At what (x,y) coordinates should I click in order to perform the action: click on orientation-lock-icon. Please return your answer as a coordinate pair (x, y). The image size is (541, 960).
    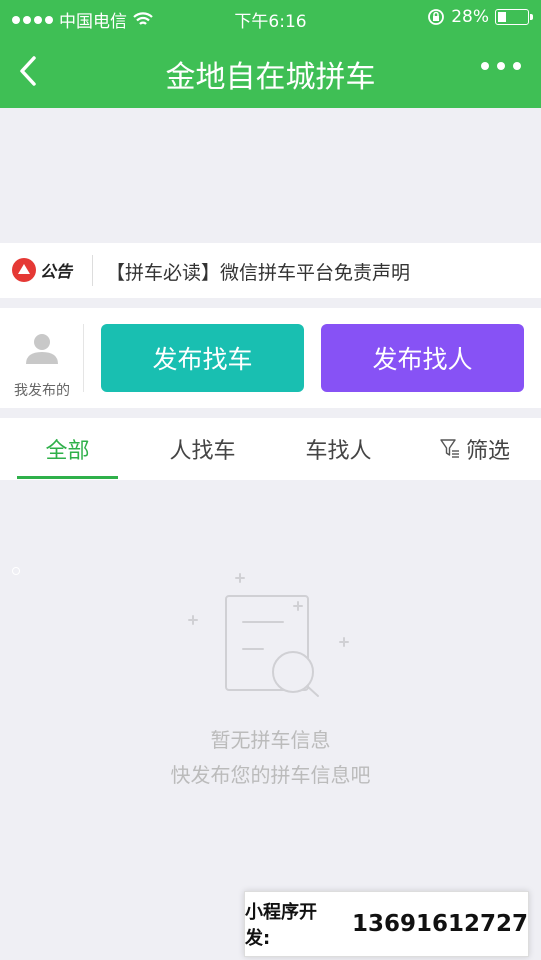
    Looking at the image, I should click on (436, 17).